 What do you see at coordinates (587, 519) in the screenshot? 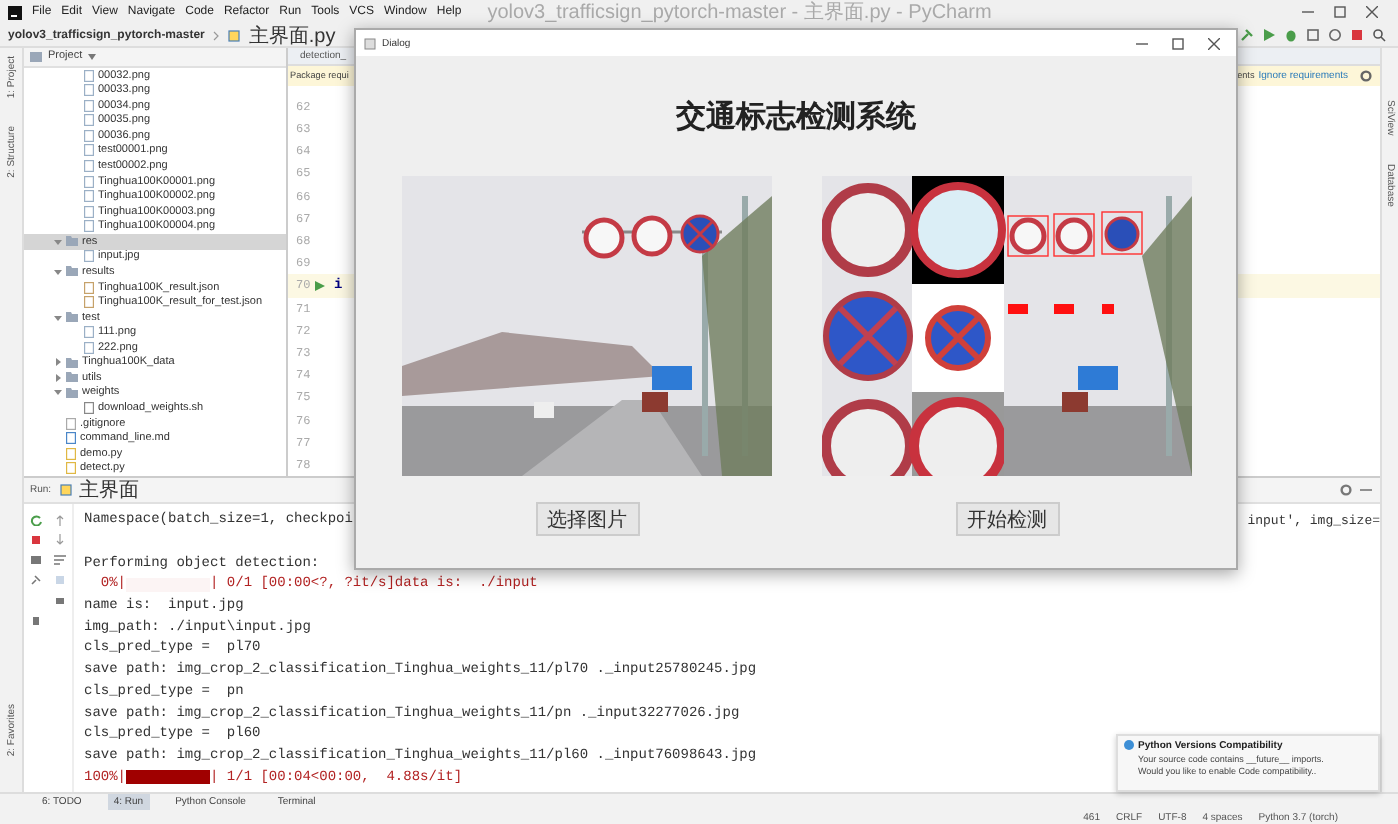
I see `select-image-button: 选择图片` at bounding box center [587, 519].